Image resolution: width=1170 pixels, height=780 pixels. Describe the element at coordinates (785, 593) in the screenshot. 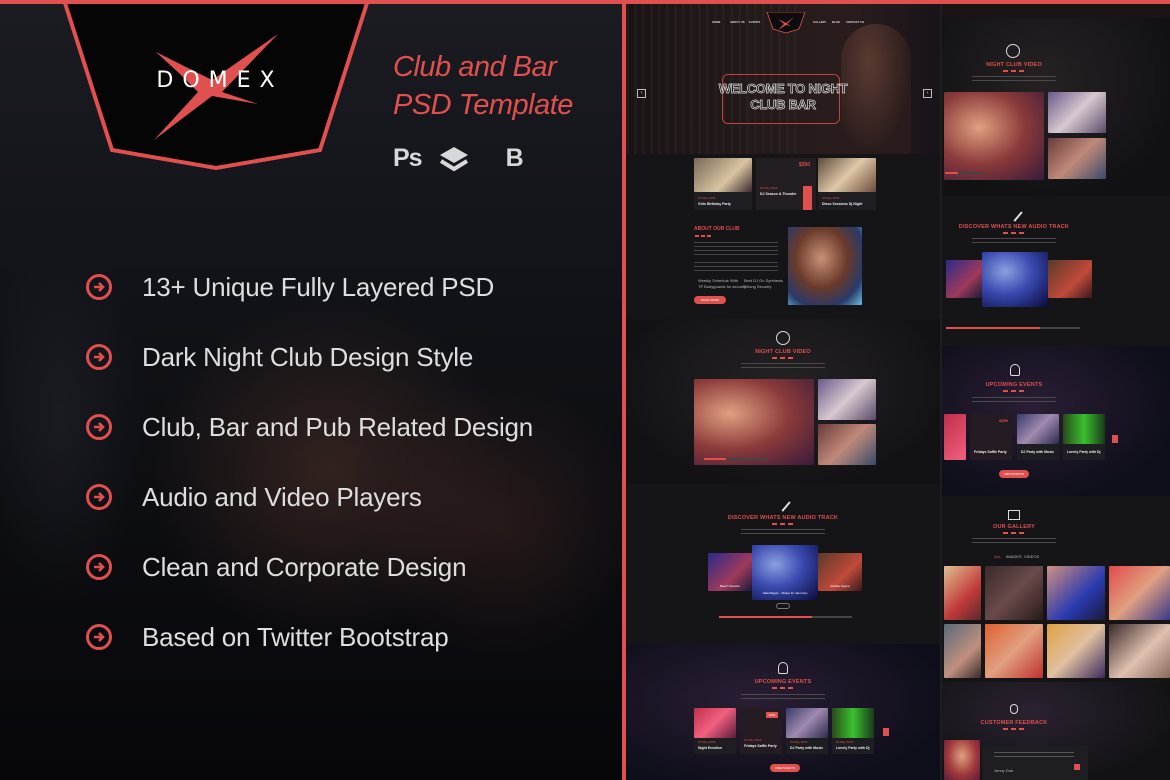

I see `track-name: Jalia Megan - Shape for Jammery` at that location.